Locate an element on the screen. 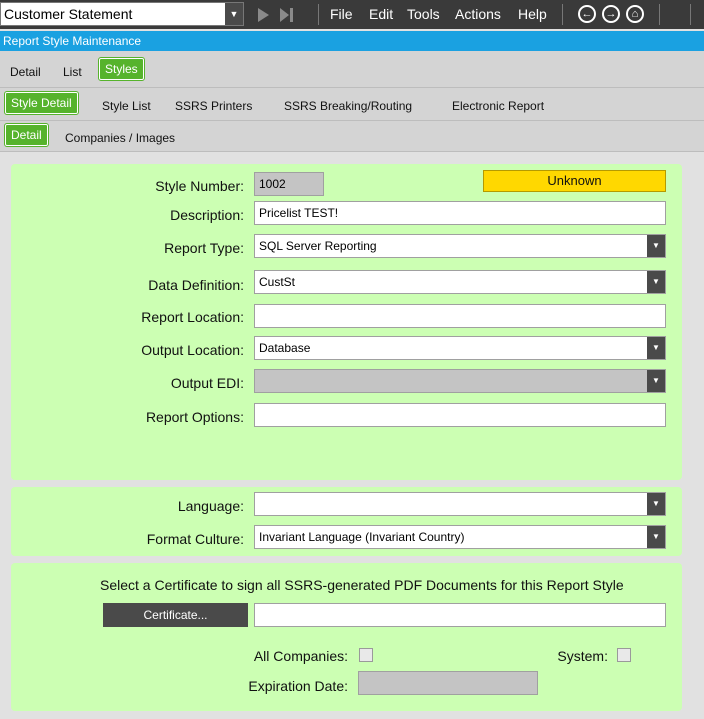 The height and width of the screenshot is (719, 704). tab-list: List is located at coordinates (72, 72).